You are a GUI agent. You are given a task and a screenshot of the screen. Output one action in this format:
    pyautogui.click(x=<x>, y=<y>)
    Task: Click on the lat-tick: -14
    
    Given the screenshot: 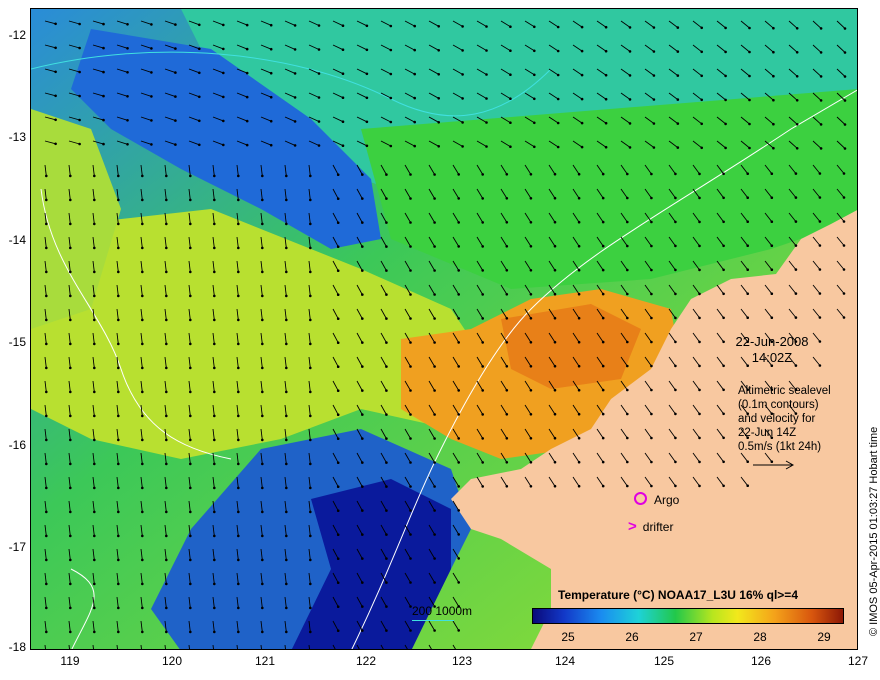 What is the action you would take?
    pyautogui.click(x=17, y=240)
    